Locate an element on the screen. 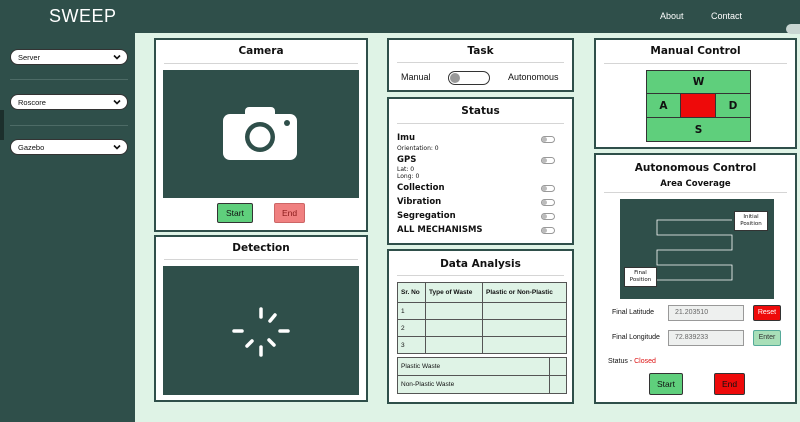 This screenshot has width=800, height=422. table-cell: 2 is located at coordinates (411, 328).